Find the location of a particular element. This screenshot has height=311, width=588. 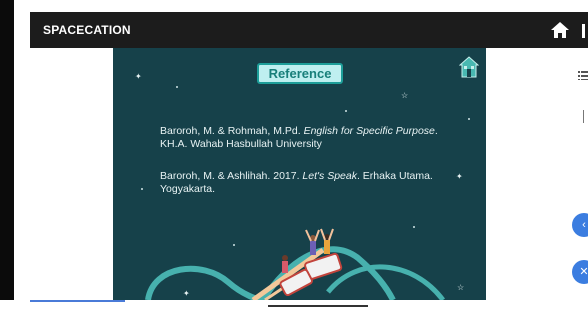

overflow-menu-icon is located at coordinates (585, 31).